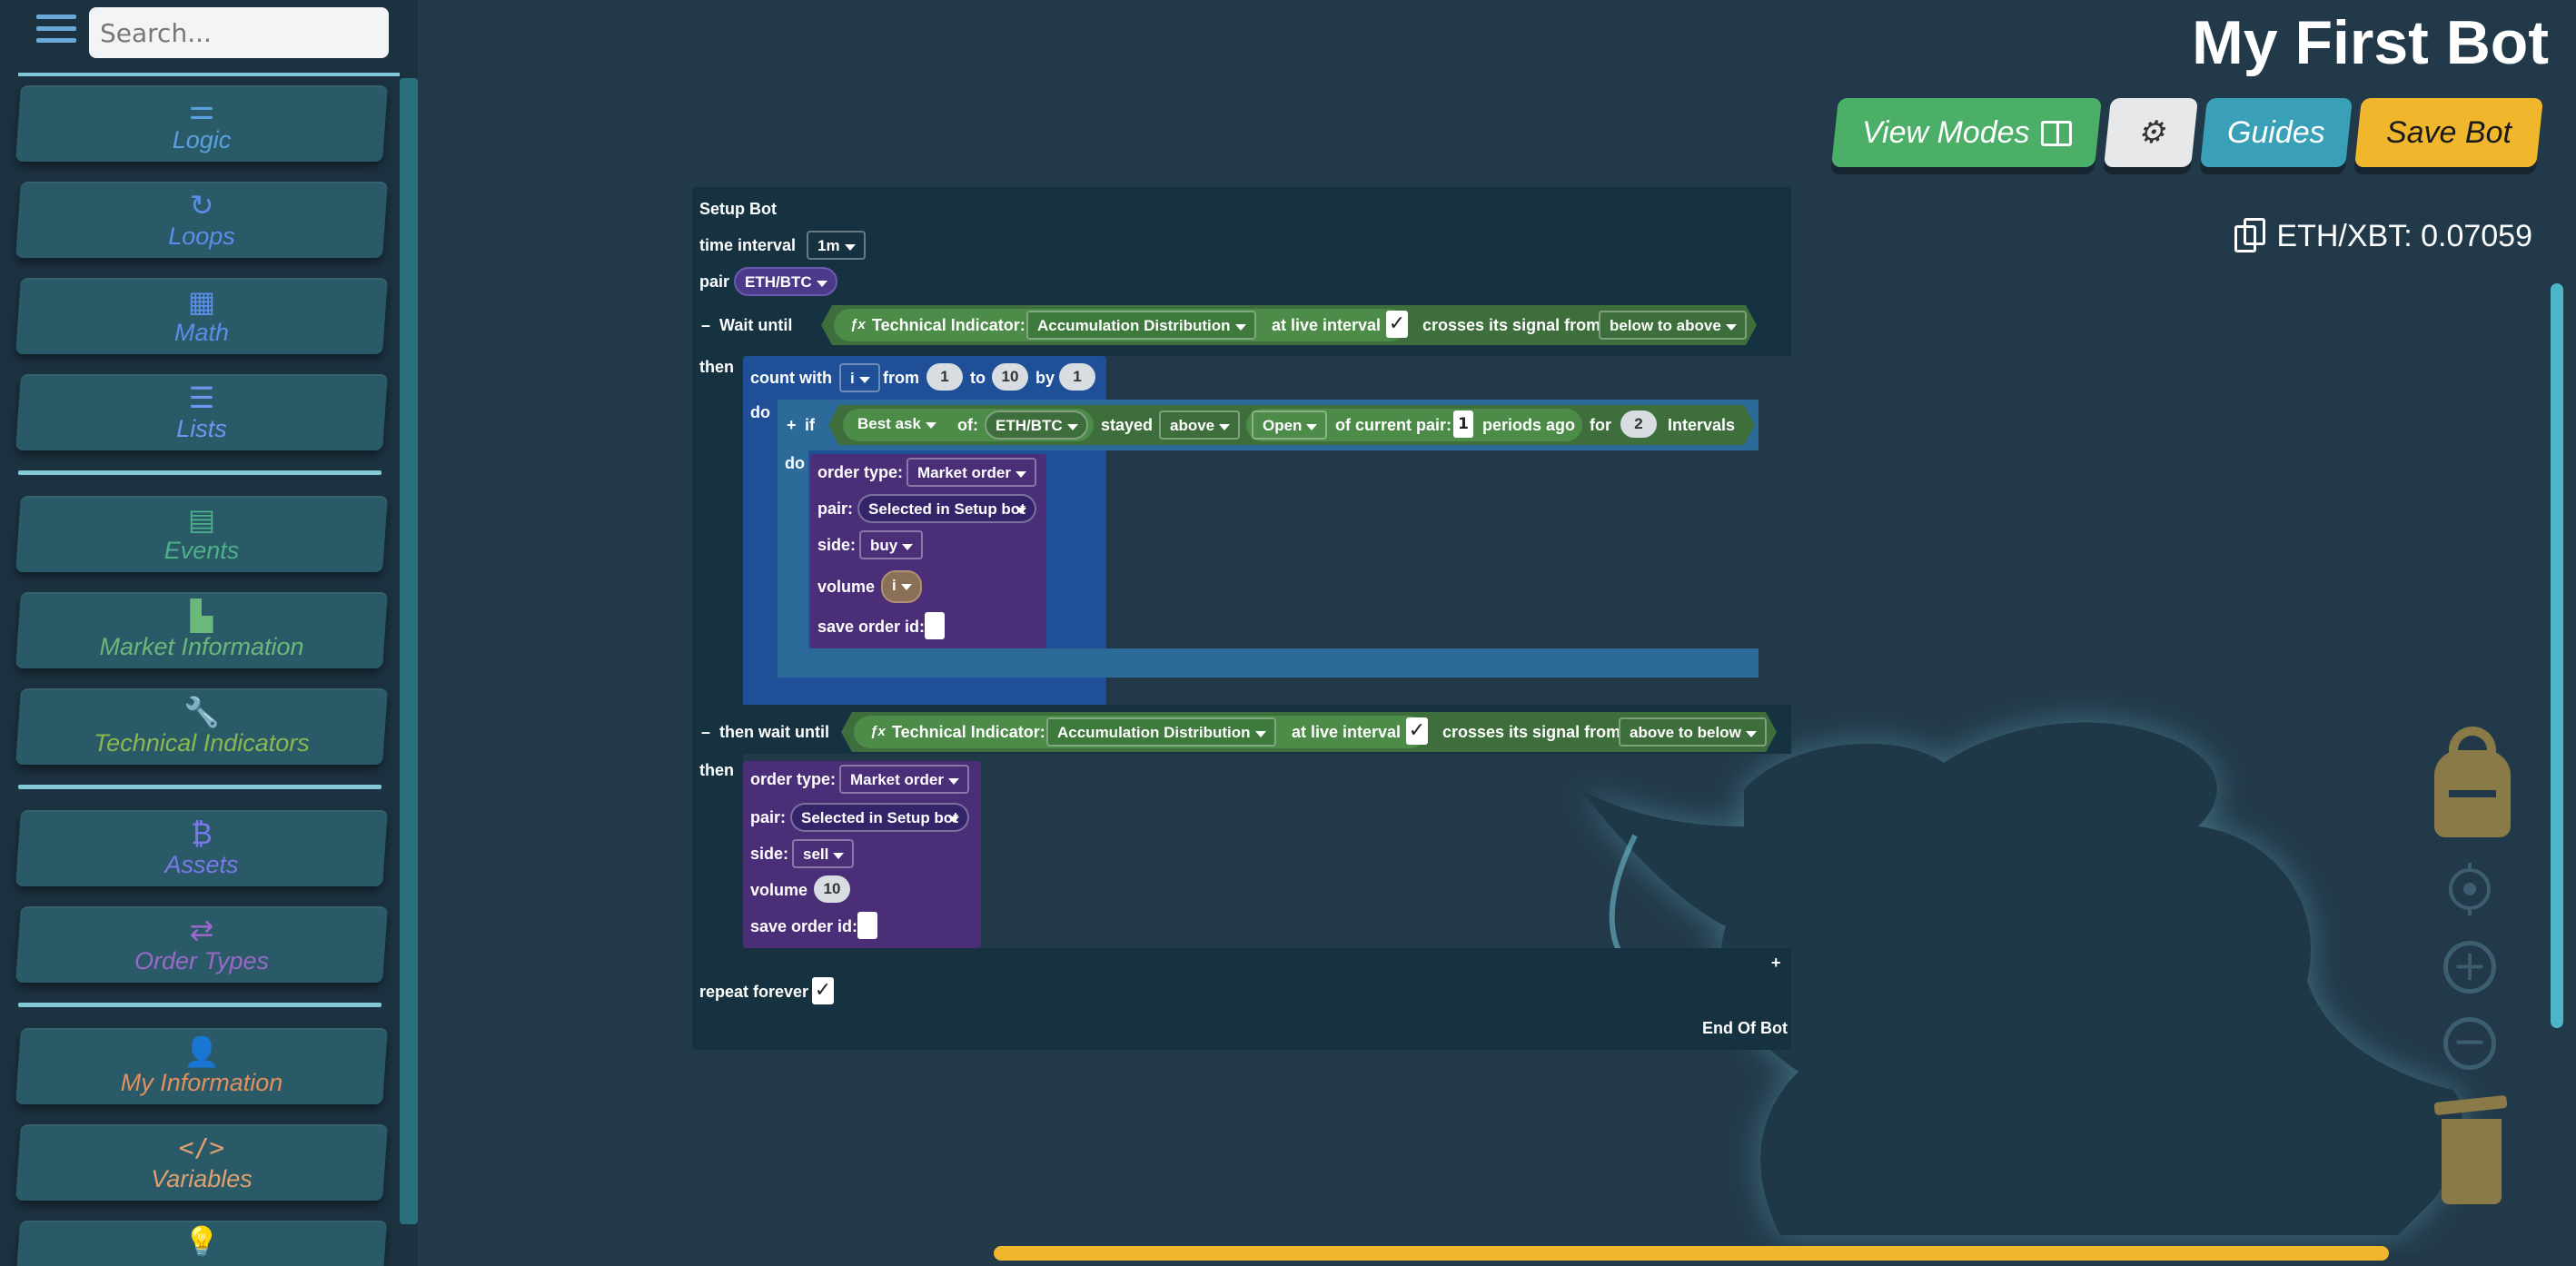 Image resolution: width=2576 pixels, height=1266 pixels. What do you see at coordinates (2448, 132) in the screenshot?
I see `save-bot-button: Save Bot` at bounding box center [2448, 132].